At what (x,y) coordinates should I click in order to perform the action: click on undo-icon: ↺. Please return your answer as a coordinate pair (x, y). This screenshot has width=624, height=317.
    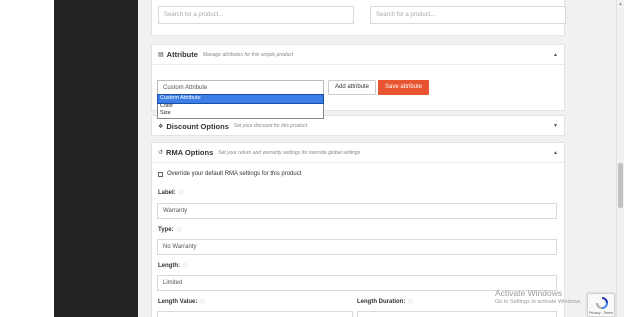
    Looking at the image, I should click on (161, 153).